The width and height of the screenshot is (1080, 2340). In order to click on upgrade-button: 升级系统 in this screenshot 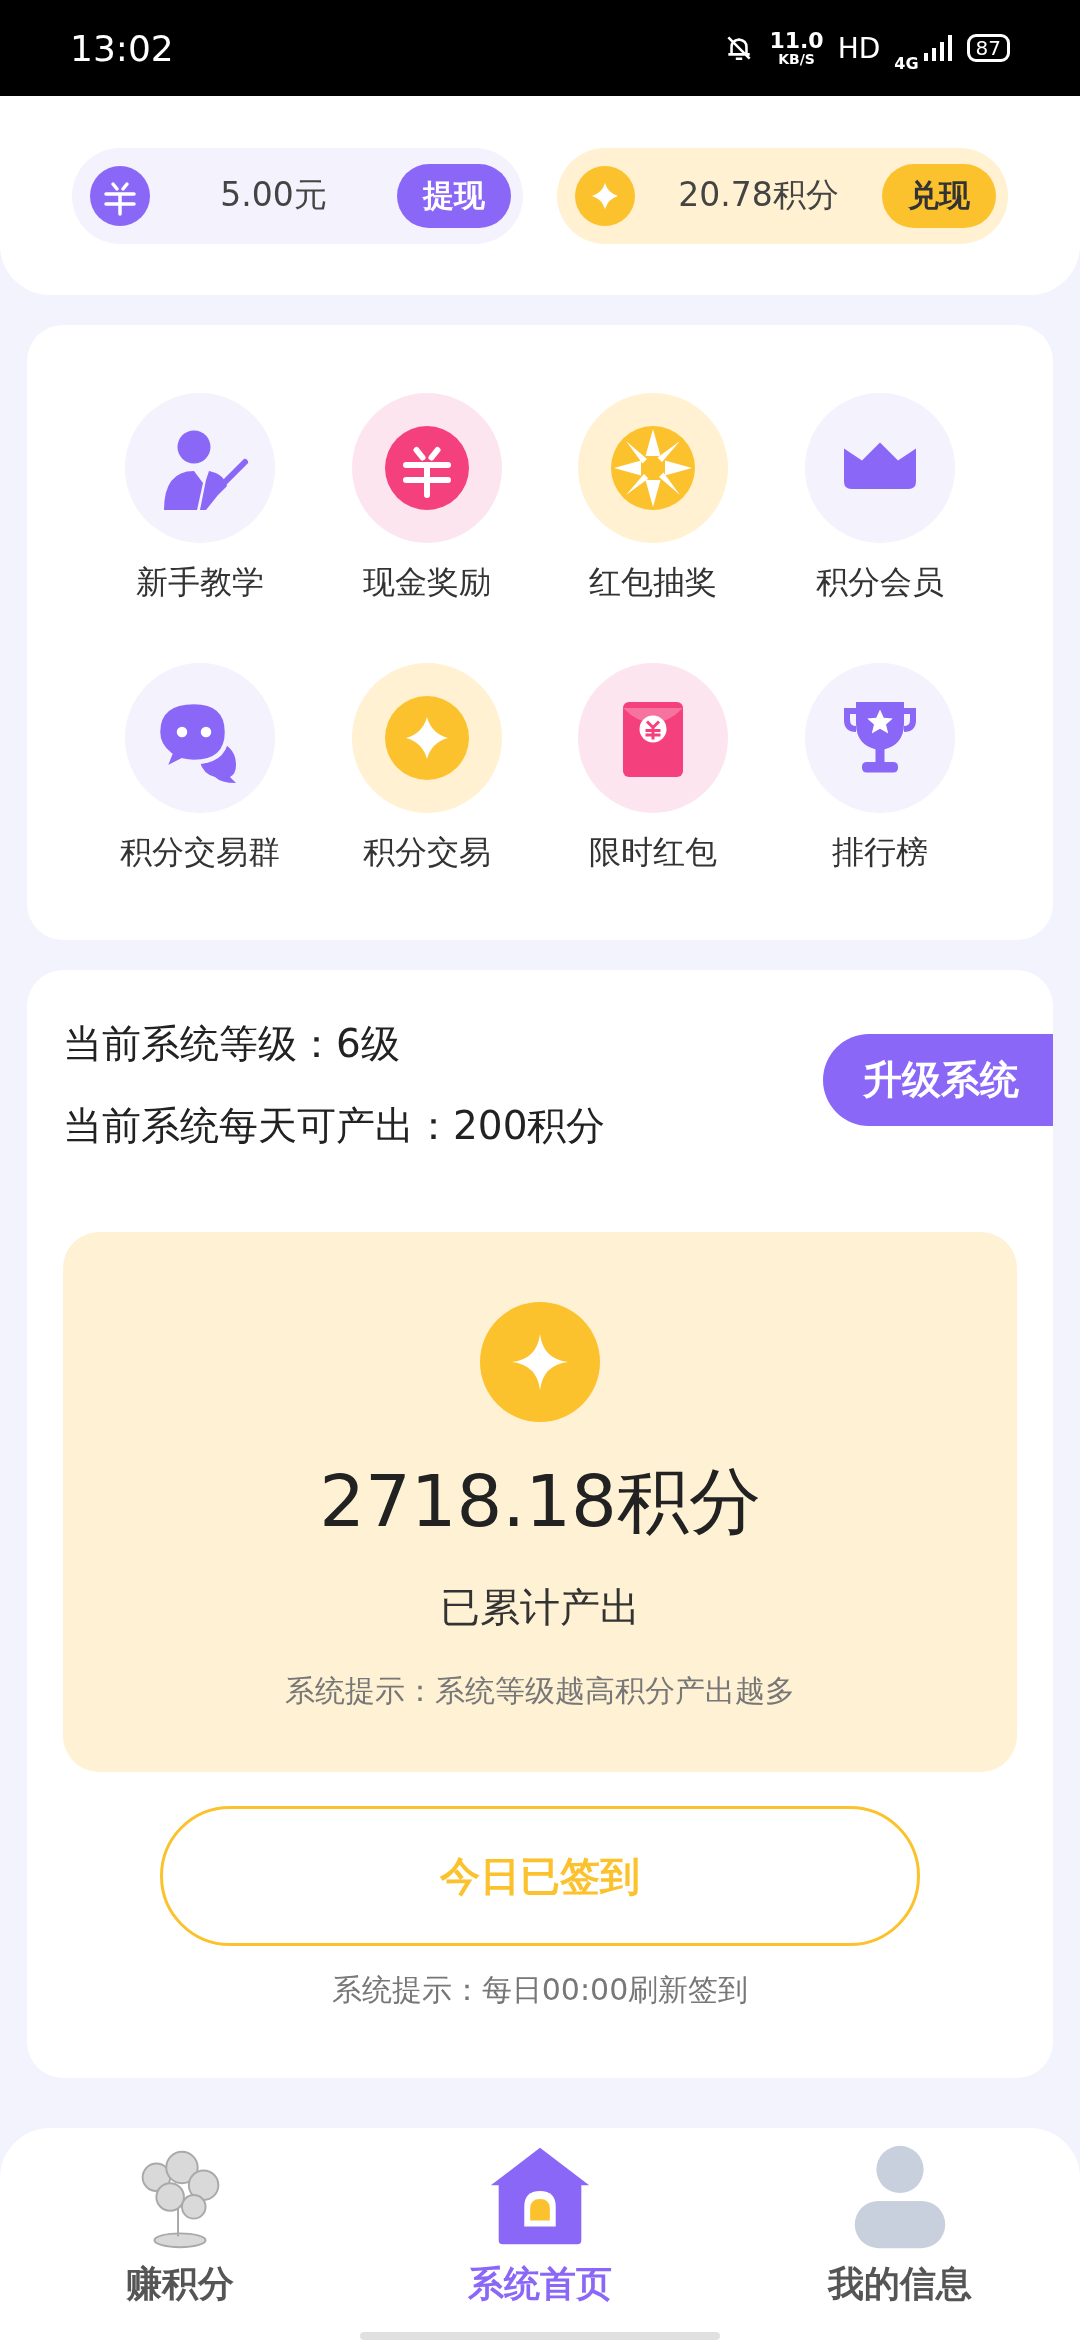, I will do `click(938, 1080)`.